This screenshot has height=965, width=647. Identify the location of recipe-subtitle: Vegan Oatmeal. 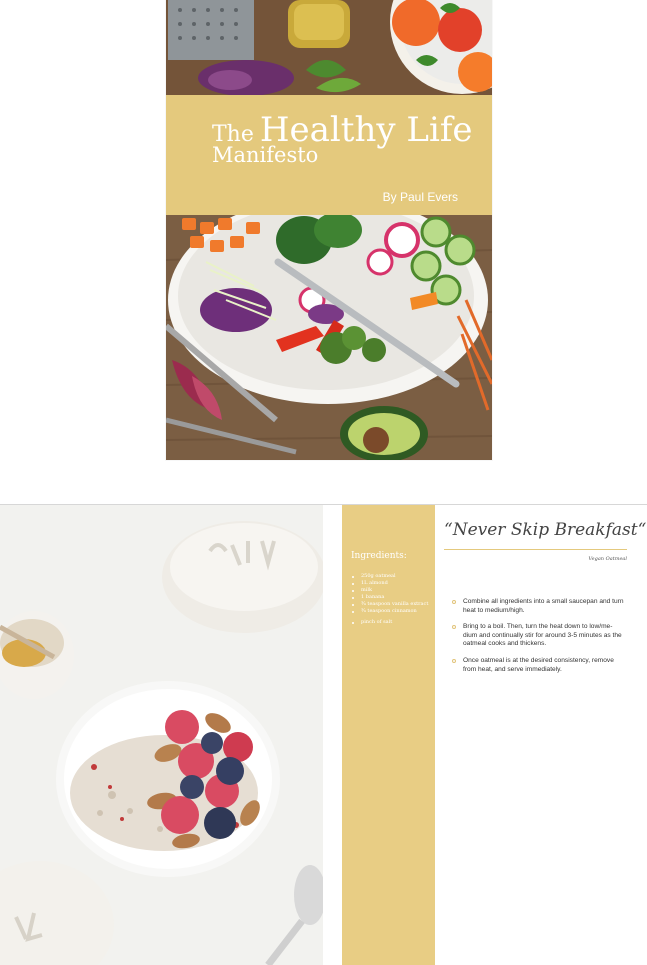
(607, 559).